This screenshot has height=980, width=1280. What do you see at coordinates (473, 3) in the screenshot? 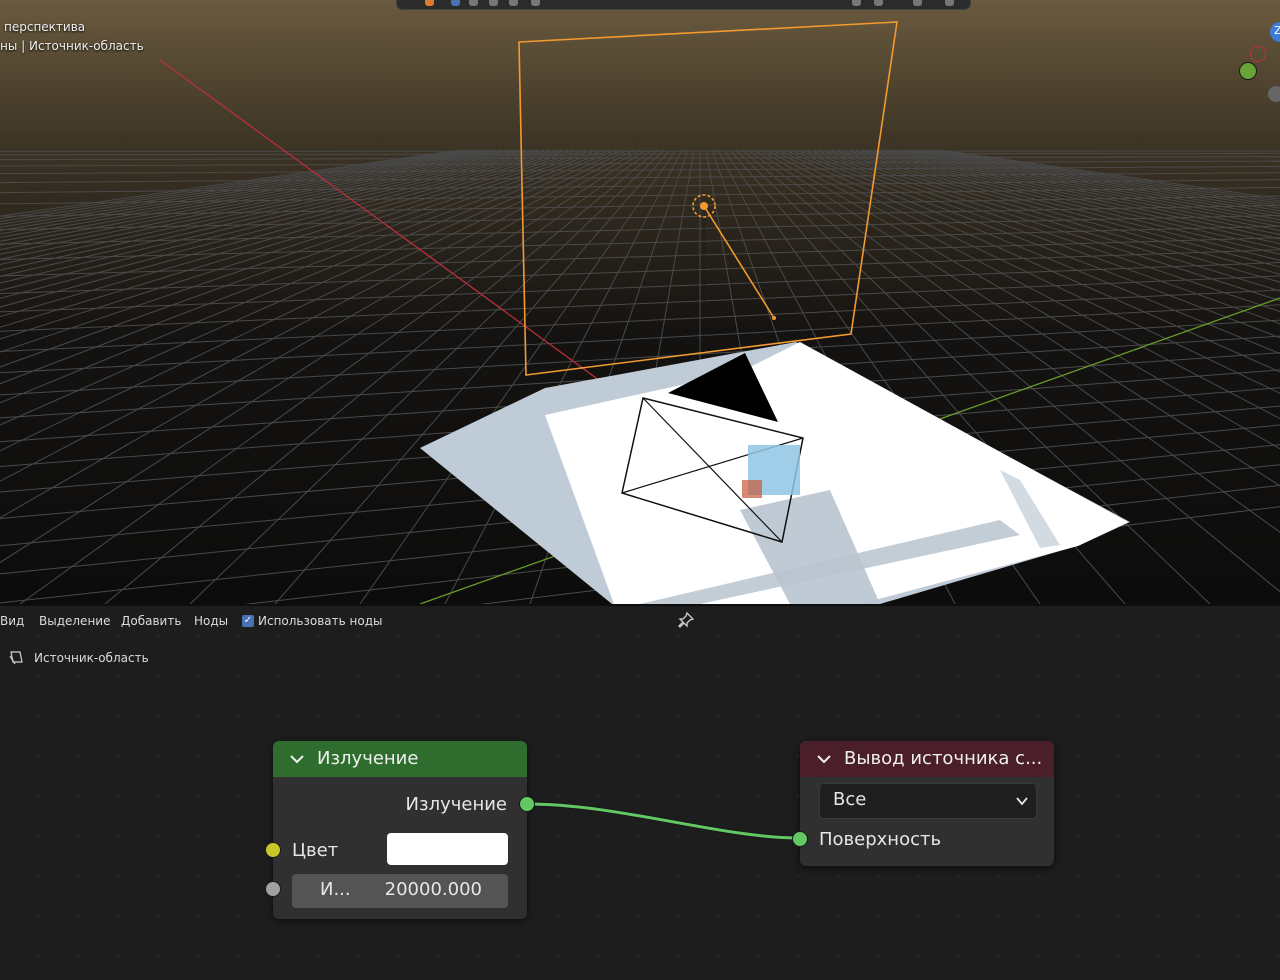
I see `globe-icon` at bounding box center [473, 3].